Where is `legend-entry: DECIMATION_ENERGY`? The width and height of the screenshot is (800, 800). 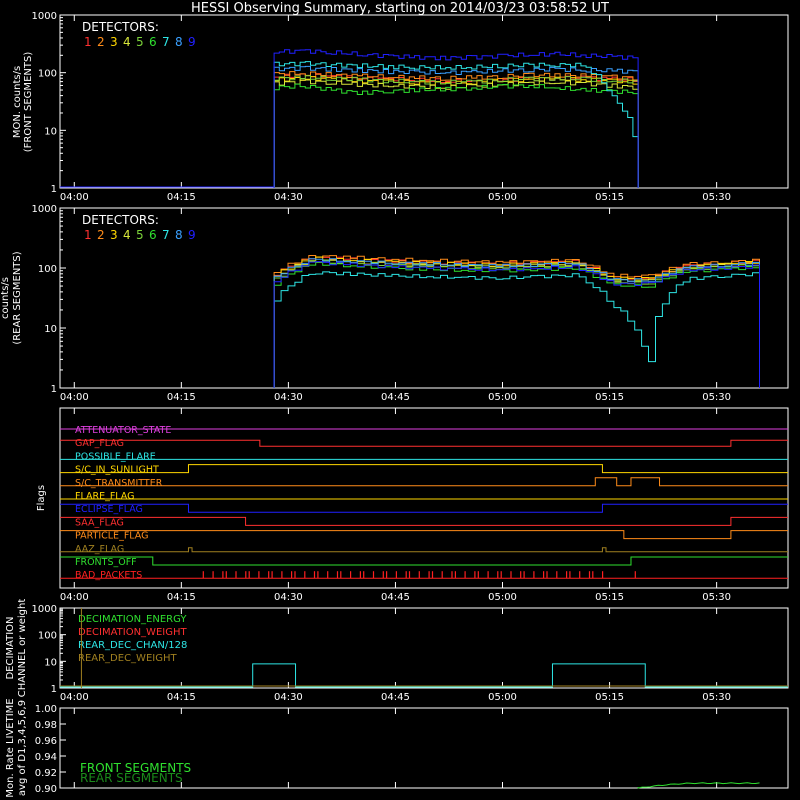
legend-entry: DECIMATION_ENERGY is located at coordinates (132, 619).